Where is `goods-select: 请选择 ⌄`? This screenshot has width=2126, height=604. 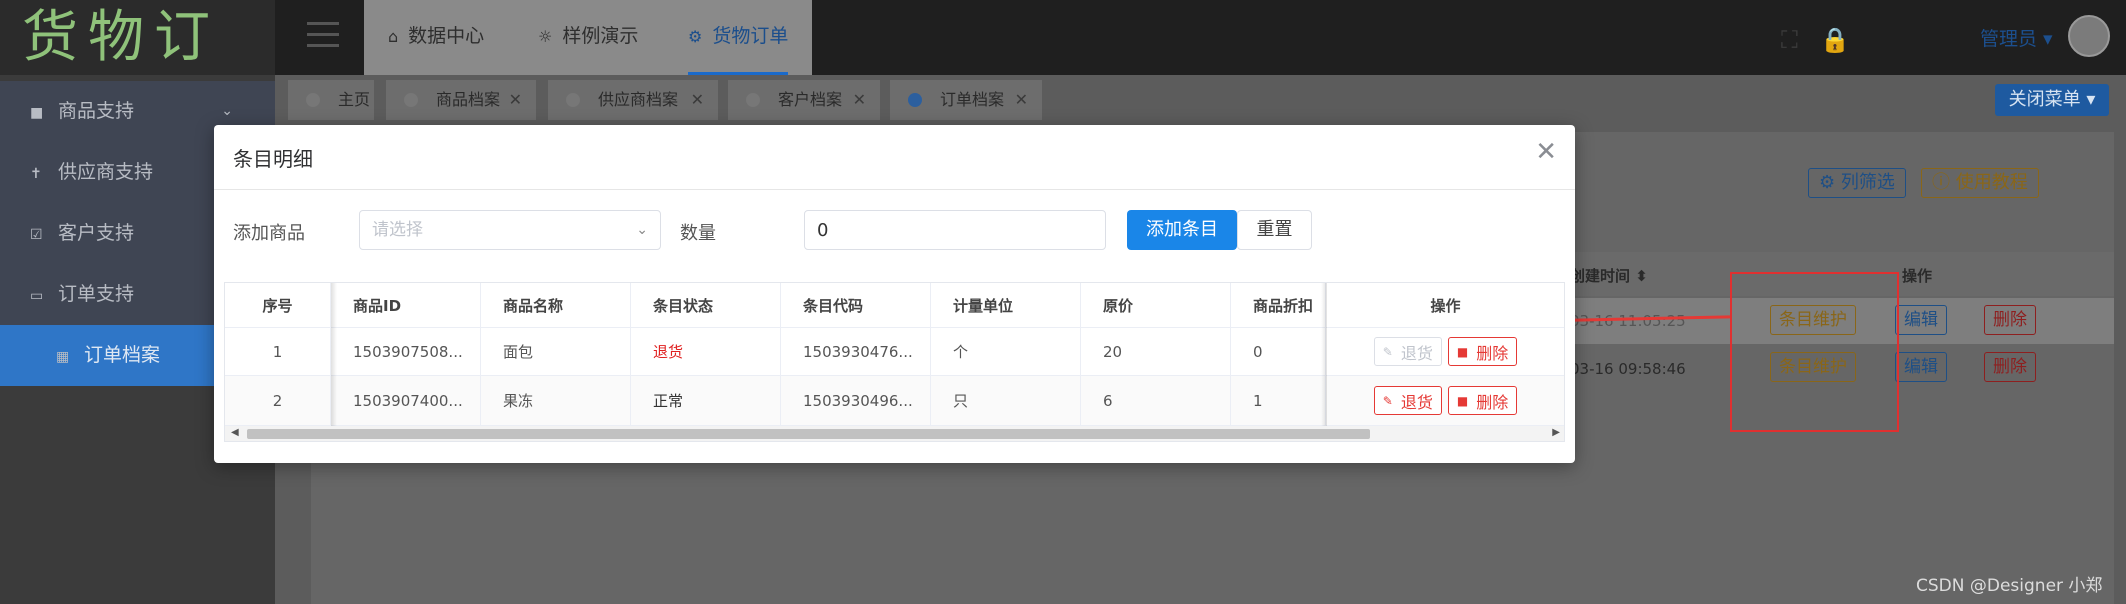
goods-select: 请选择 ⌄ is located at coordinates (510, 230).